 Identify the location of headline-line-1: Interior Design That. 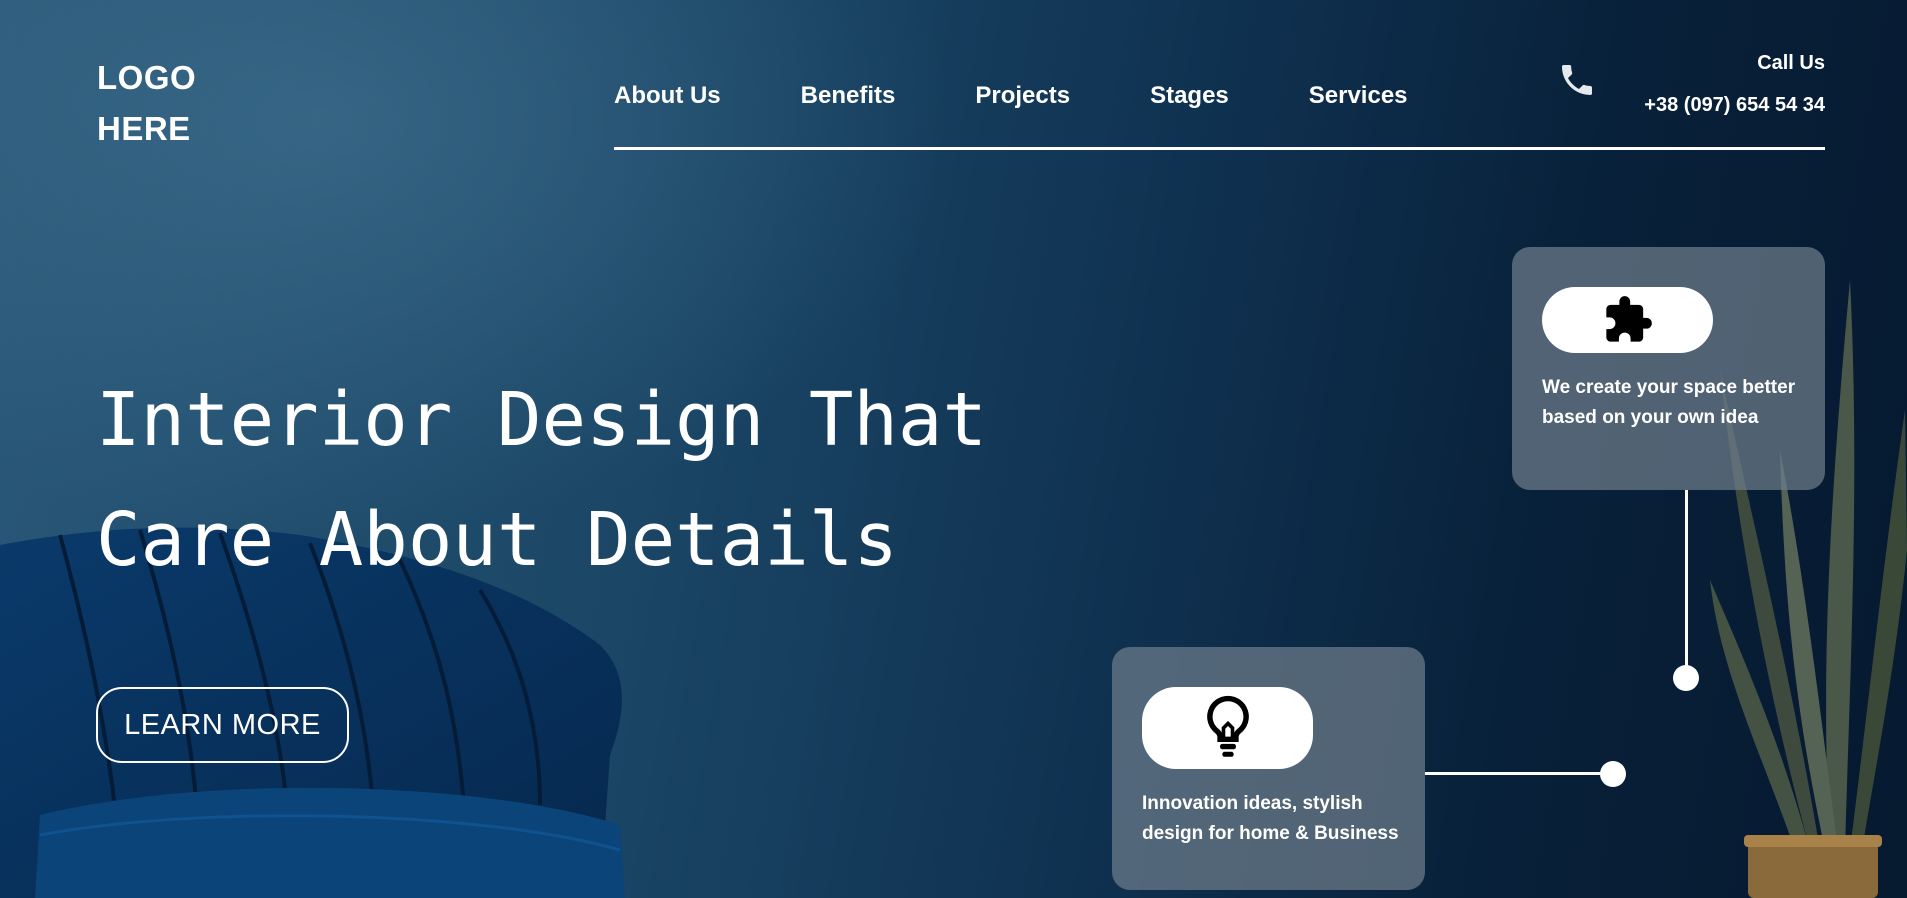
(542, 420).